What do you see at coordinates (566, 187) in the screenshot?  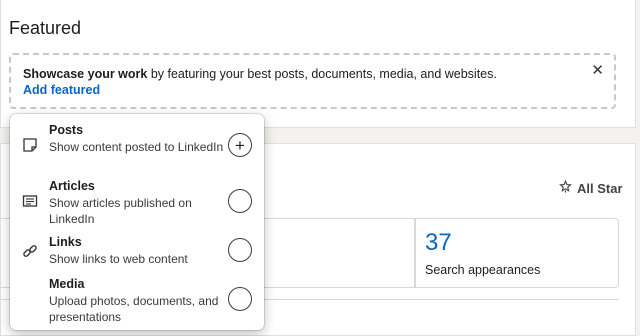 I see `star-icon` at bounding box center [566, 187].